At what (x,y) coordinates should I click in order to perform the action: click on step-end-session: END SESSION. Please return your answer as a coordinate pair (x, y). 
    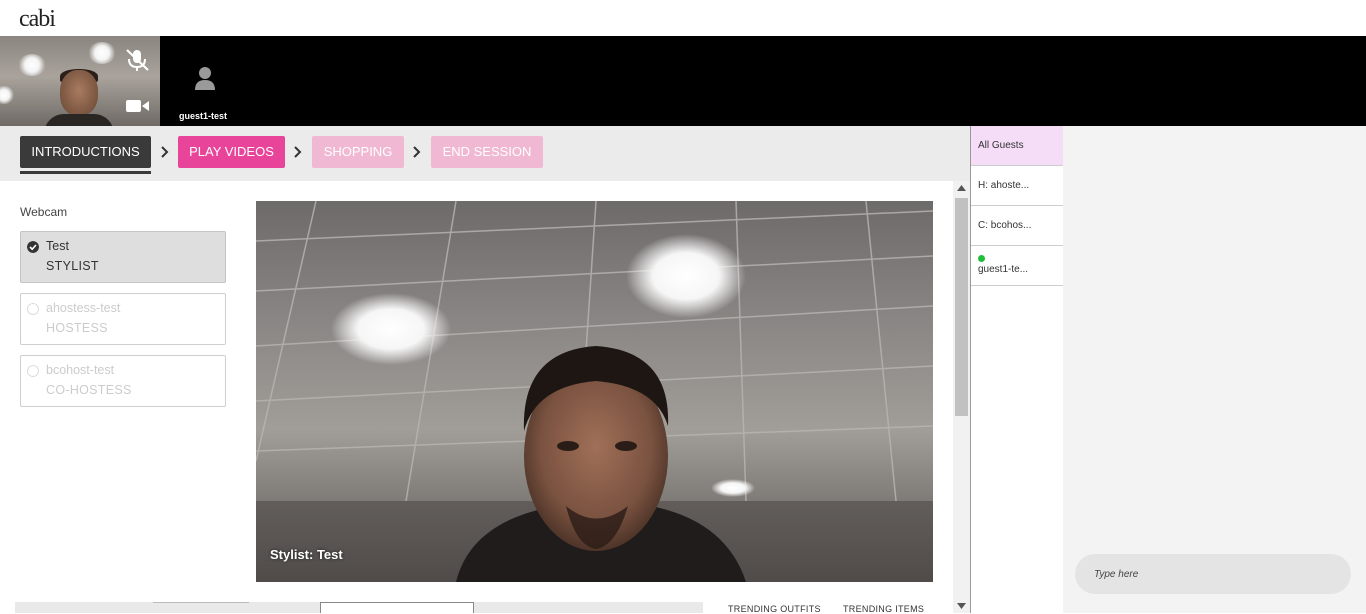
    Looking at the image, I should click on (487, 152).